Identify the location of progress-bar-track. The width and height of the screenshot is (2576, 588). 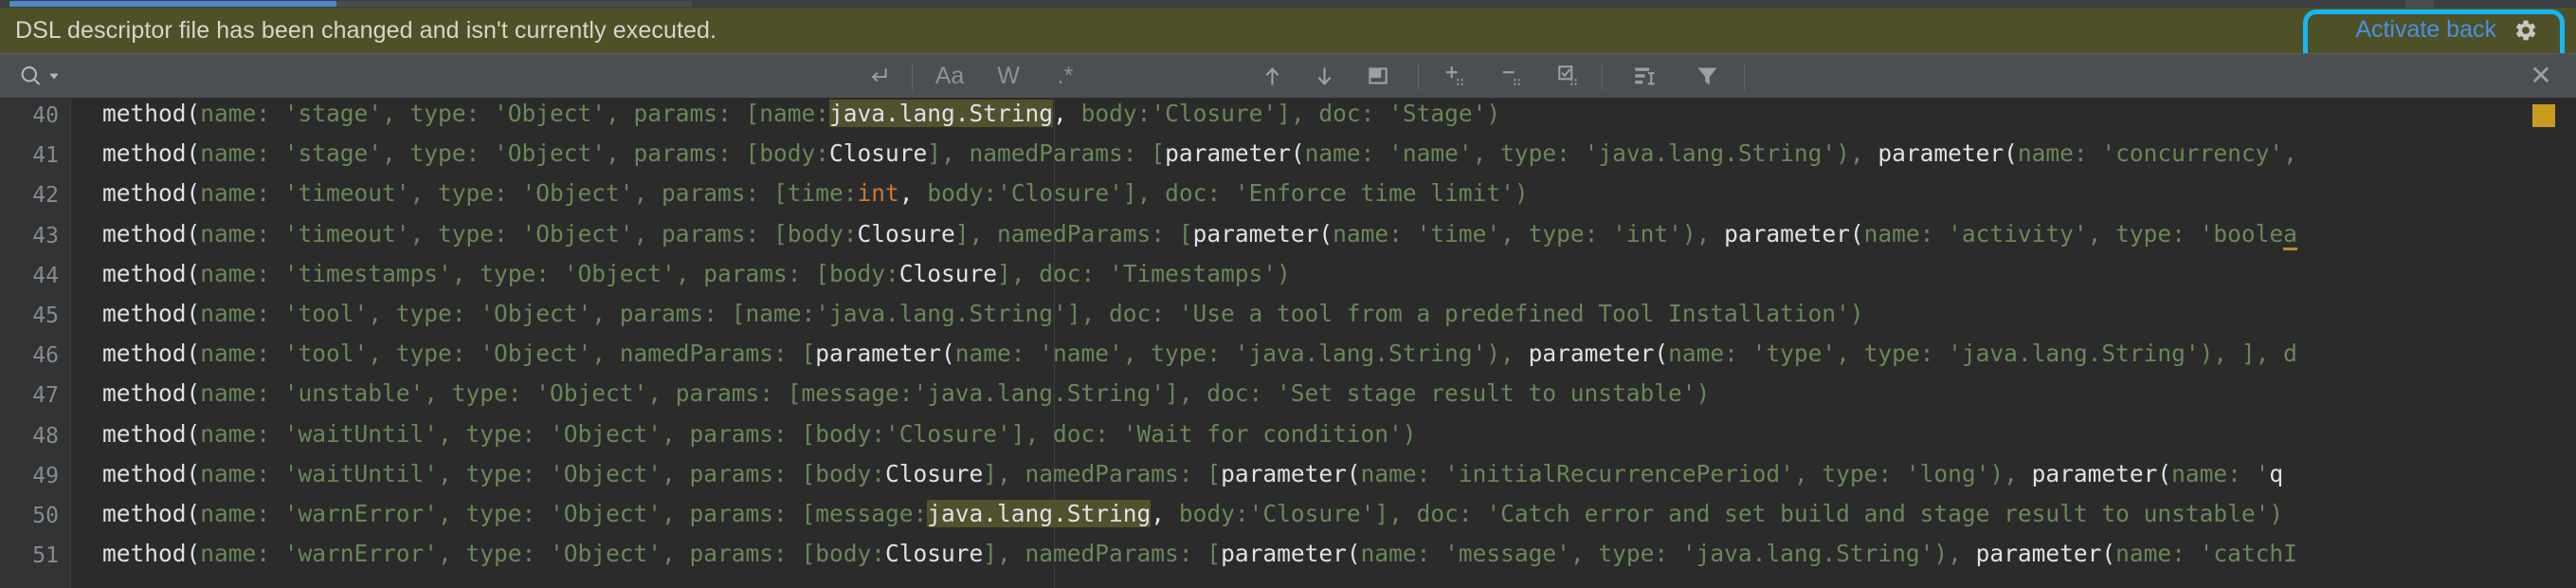
(514, 4).